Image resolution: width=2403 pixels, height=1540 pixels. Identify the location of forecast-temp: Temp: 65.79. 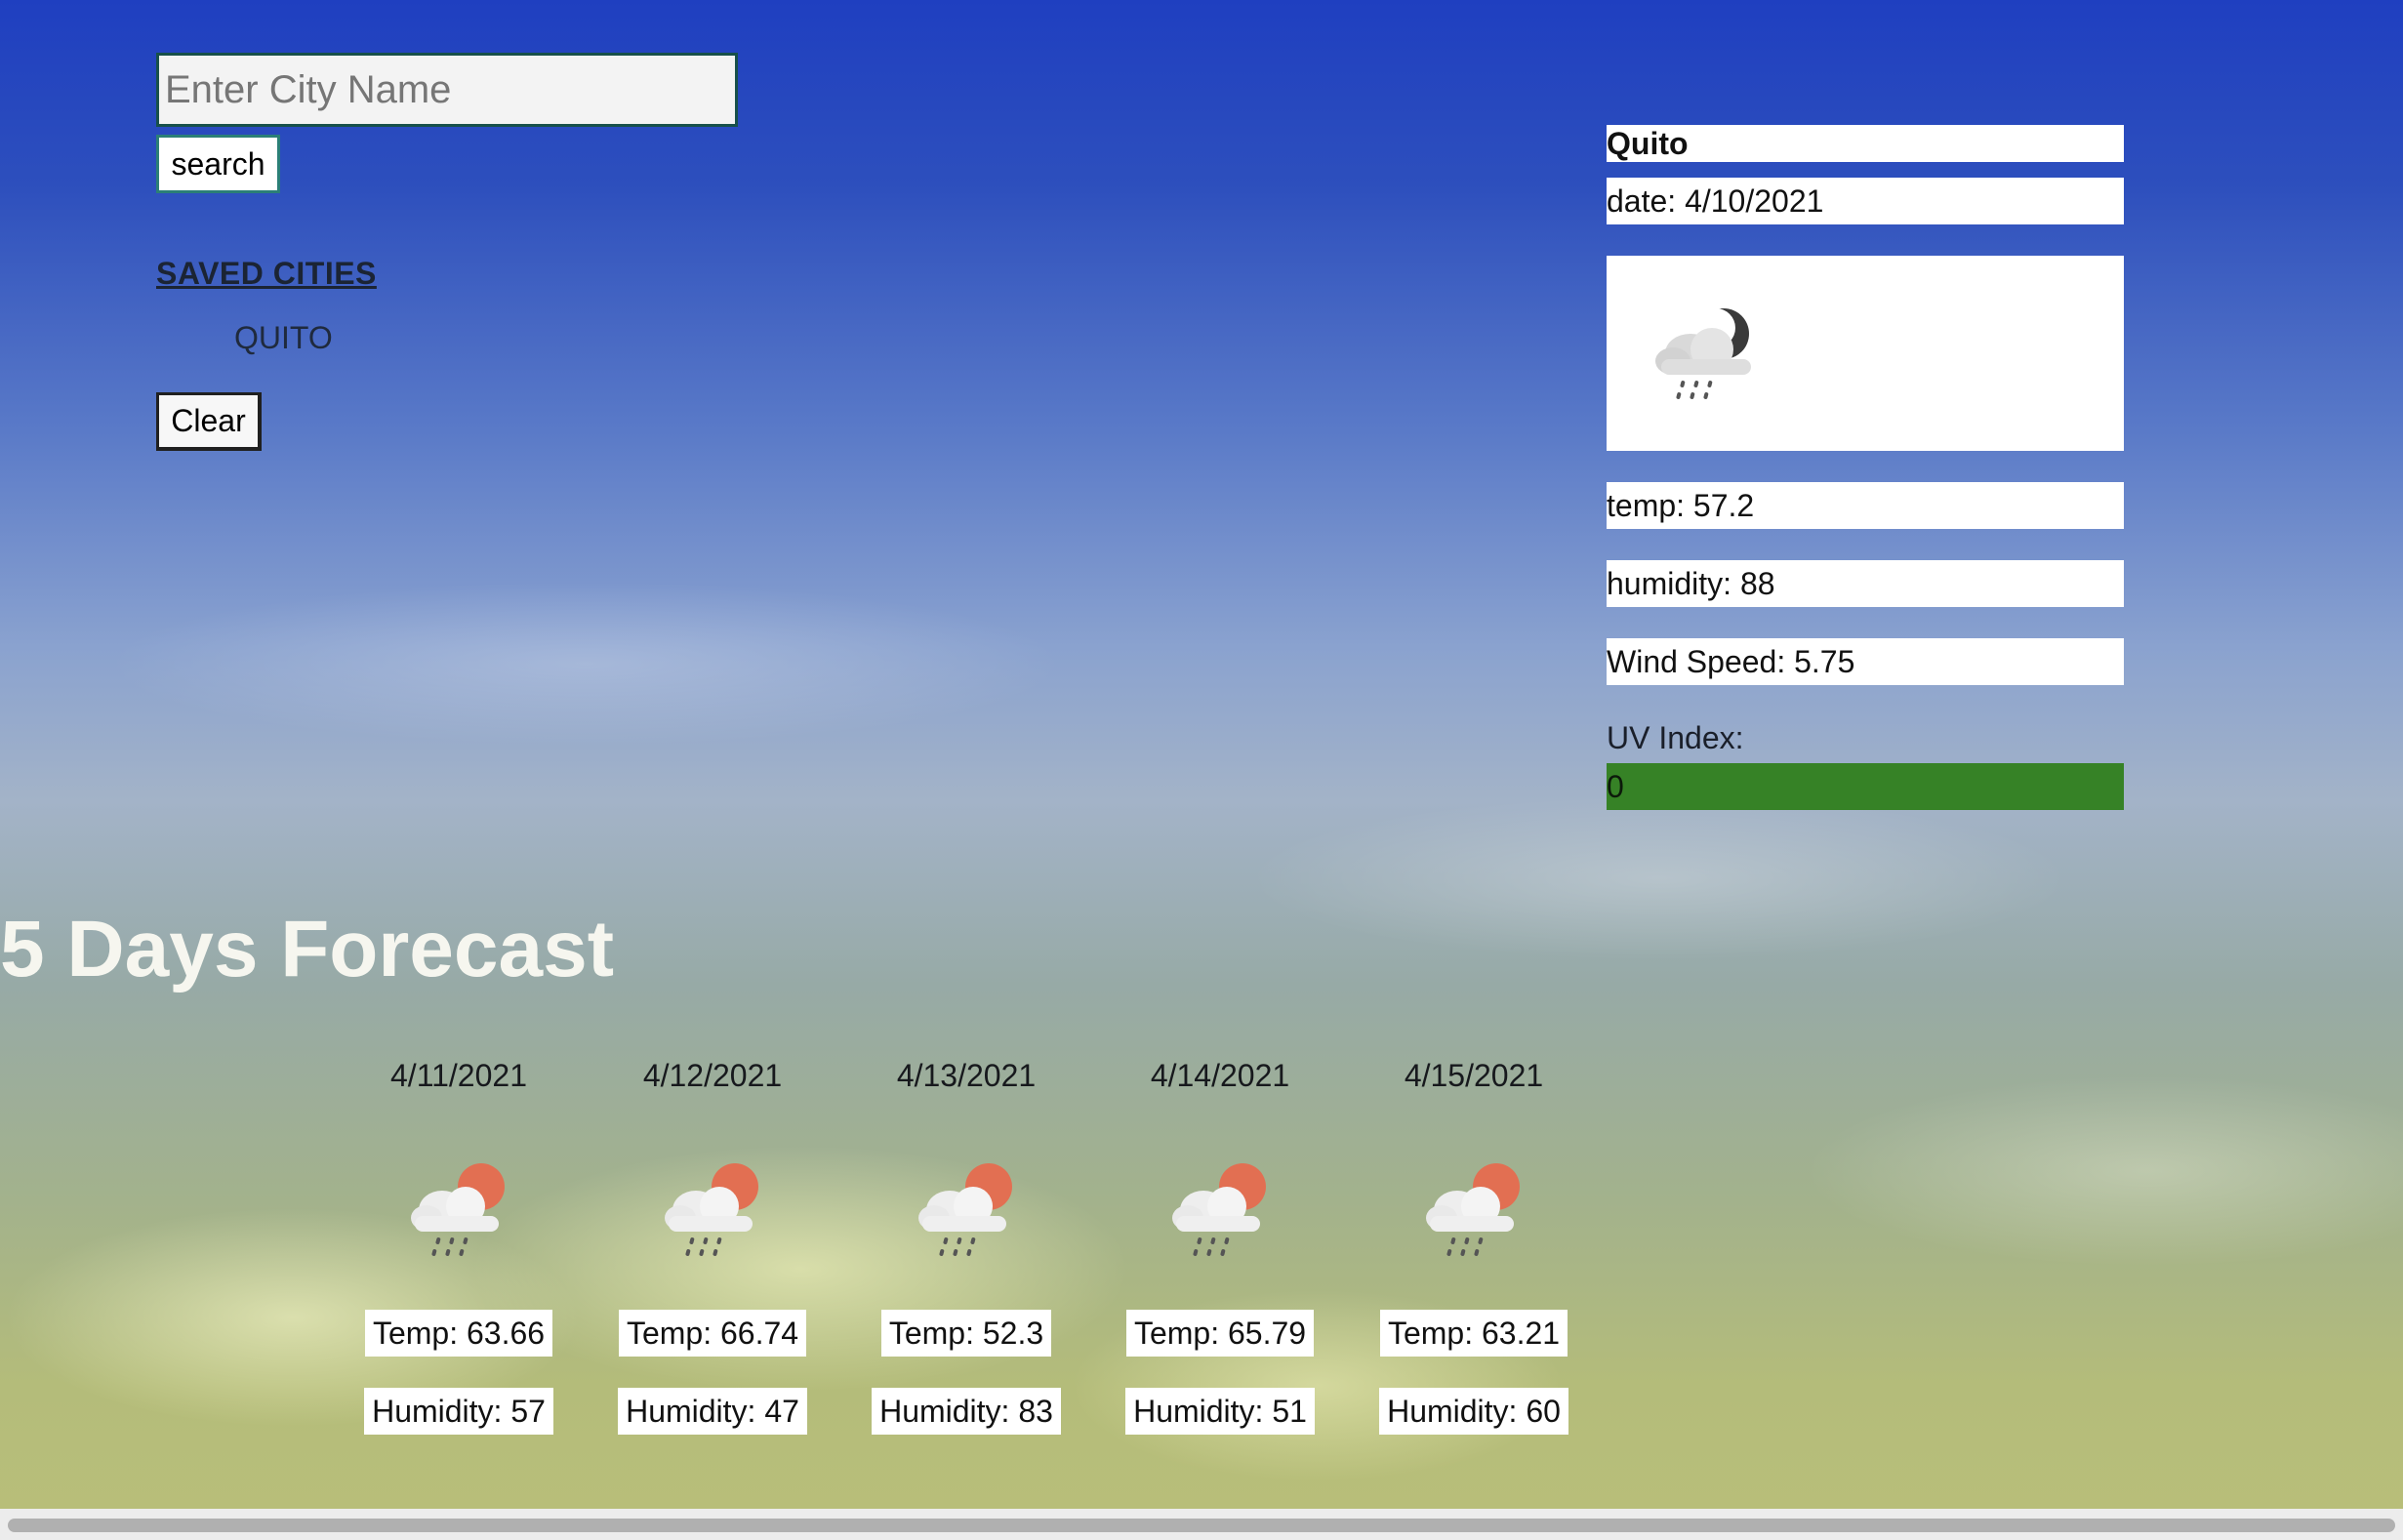
(1220, 1333).